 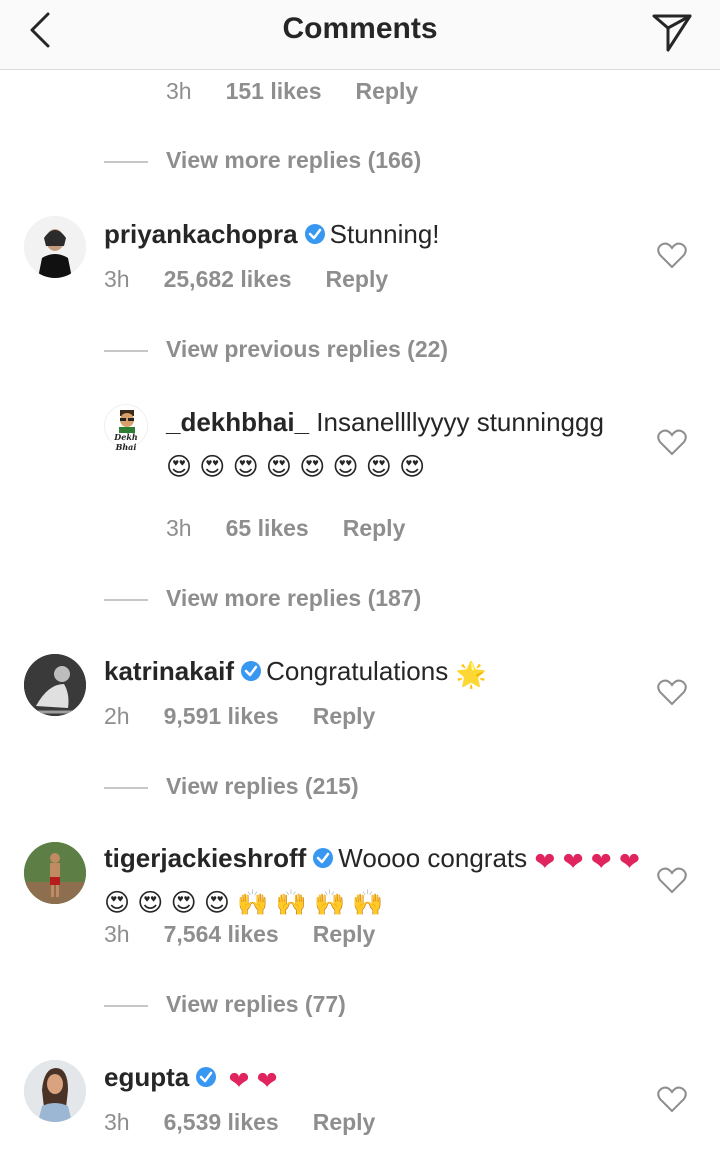 I want to click on likes-count: 65 likes, so click(x=267, y=528).